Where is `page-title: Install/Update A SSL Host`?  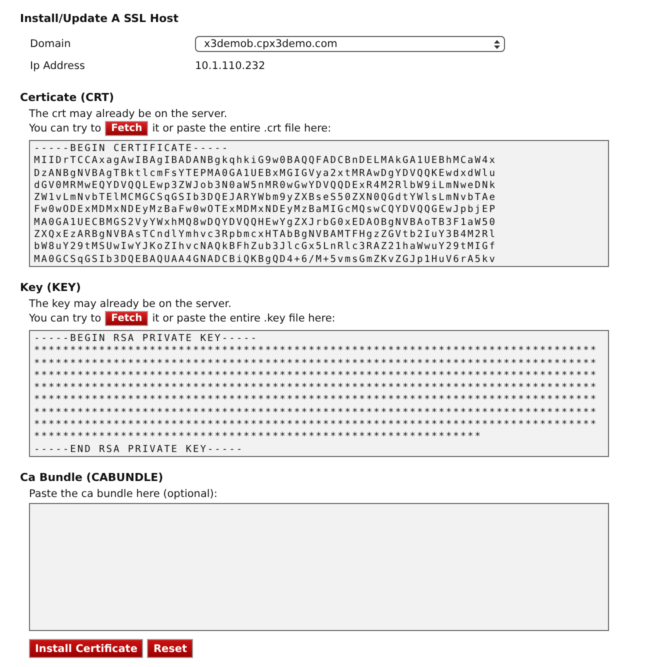
page-title: Install/Update A SSL Host is located at coordinates (100, 18).